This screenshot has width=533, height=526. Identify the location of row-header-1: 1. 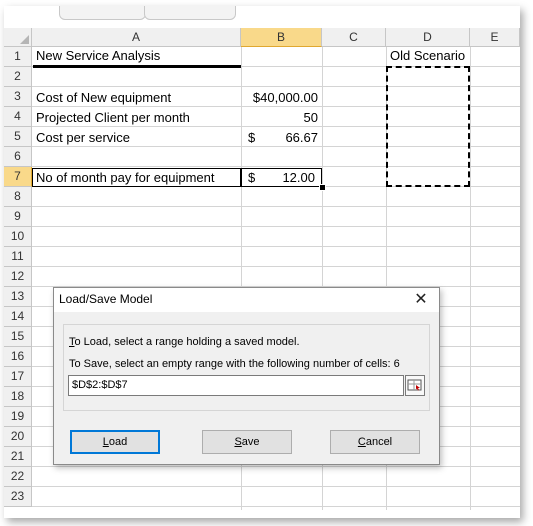
(18, 57).